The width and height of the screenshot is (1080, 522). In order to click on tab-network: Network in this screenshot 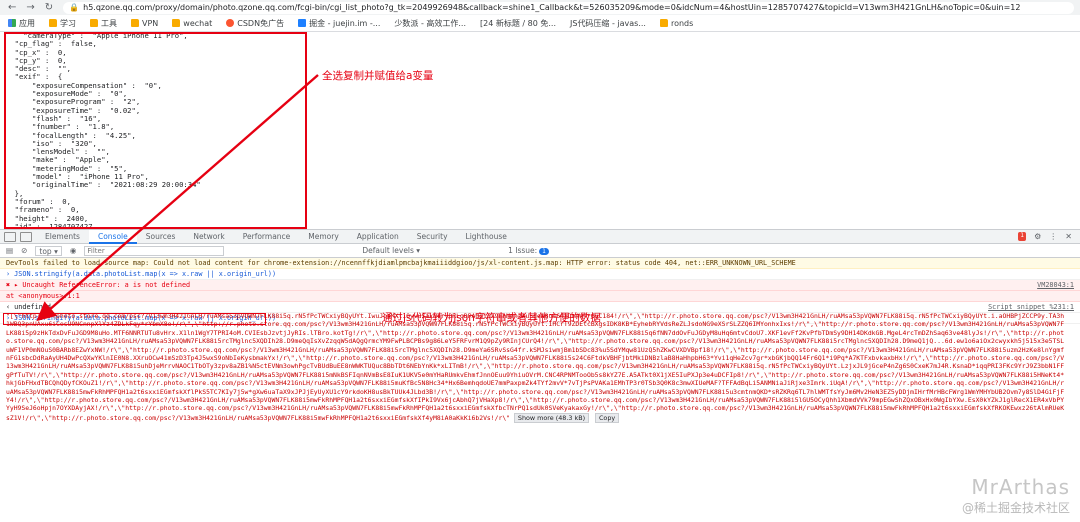, I will do `click(208, 237)`.